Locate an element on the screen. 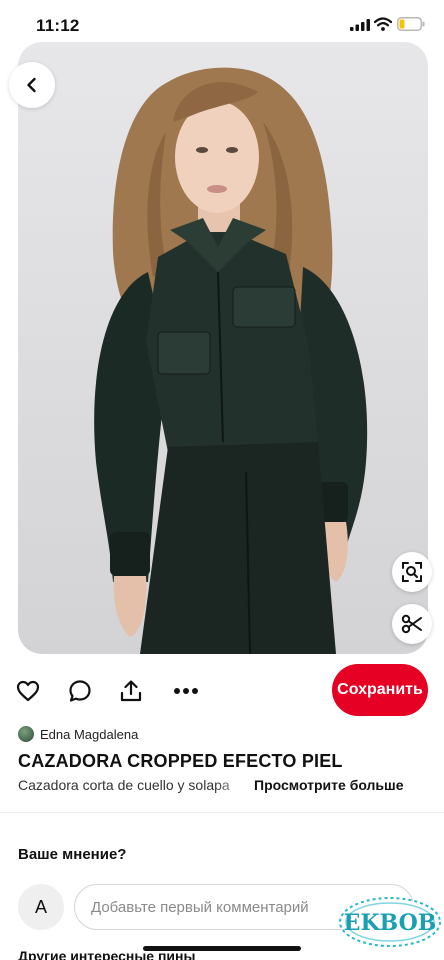 Image resolution: width=444 pixels, height=960 pixels. share-icon is located at coordinates (131, 691).